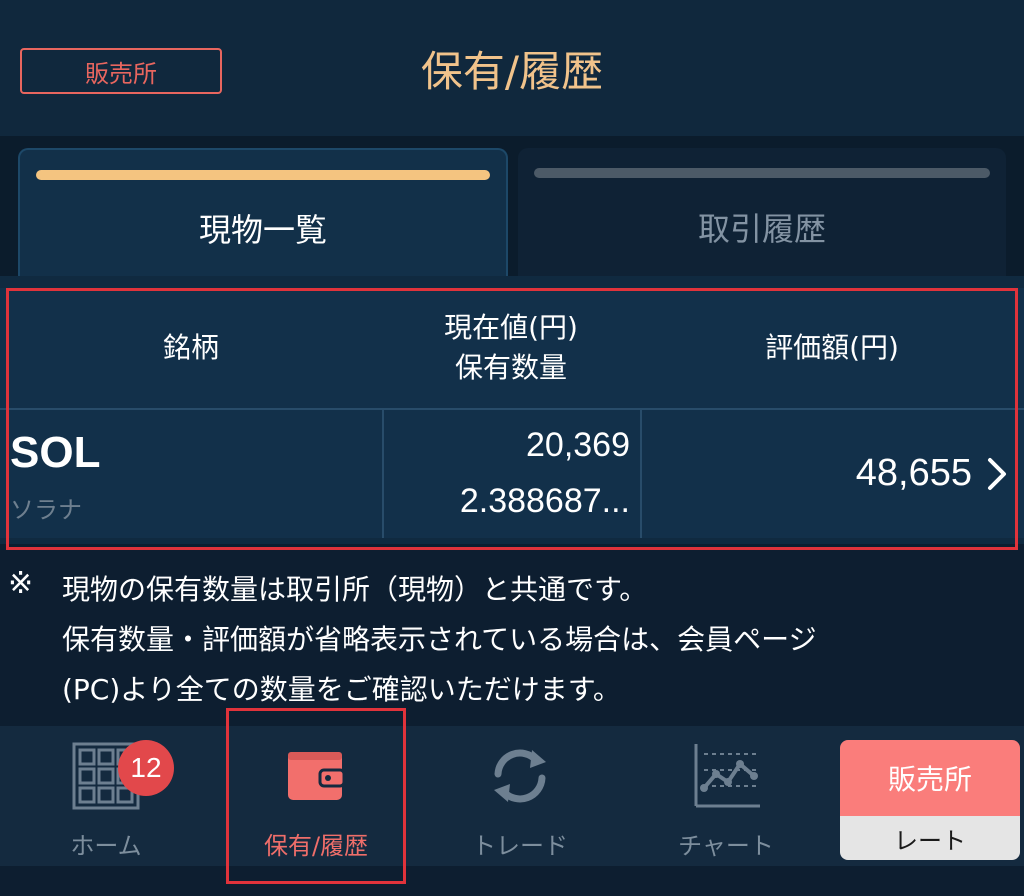 The width and height of the screenshot is (1024, 896). What do you see at coordinates (55, 452) in the screenshot?
I see `symbol-ticker: SOL` at bounding box center [55, 452].